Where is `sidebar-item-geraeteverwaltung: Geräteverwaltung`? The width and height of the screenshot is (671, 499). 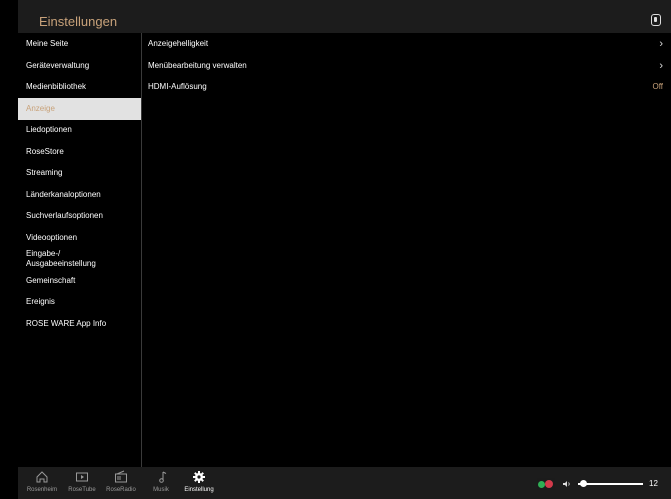
sidebar-item-geraeteverwaltung: Geräteverwaltung is located at coordinates (79, 66).